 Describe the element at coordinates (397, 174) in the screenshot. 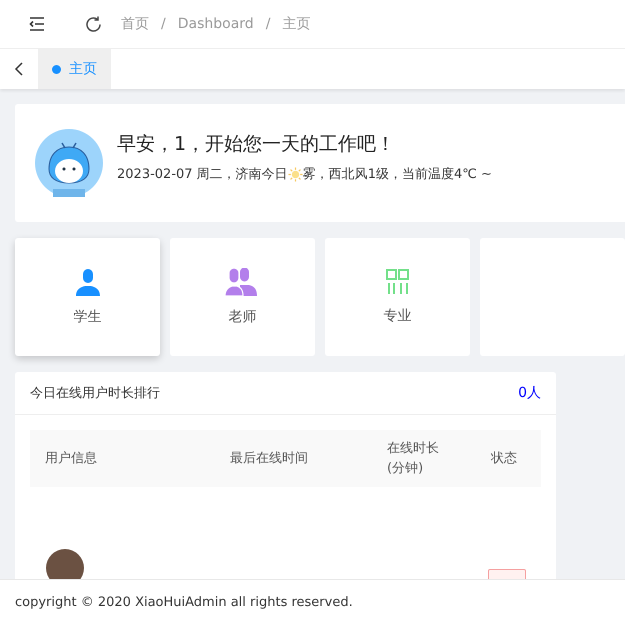

I see `weather-text: 雾，西北风1级，当前温度4℃ ~` at that location.